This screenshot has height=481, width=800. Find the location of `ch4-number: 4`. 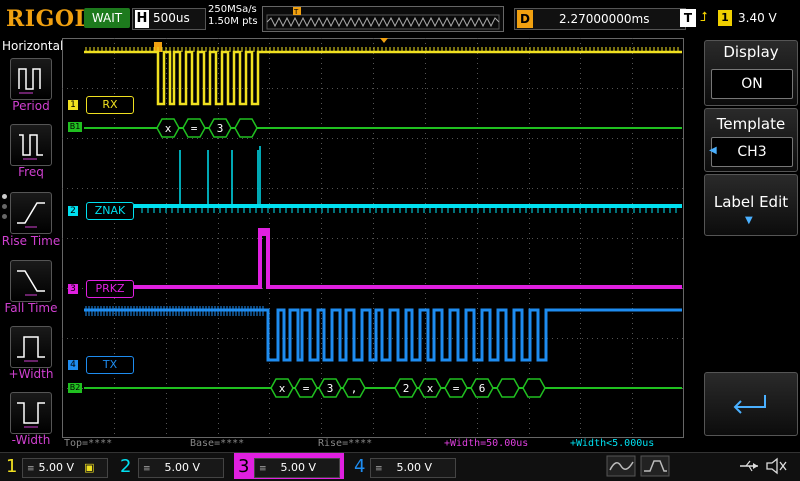

ch4-number: 4 is located at coordinates (359, 466).